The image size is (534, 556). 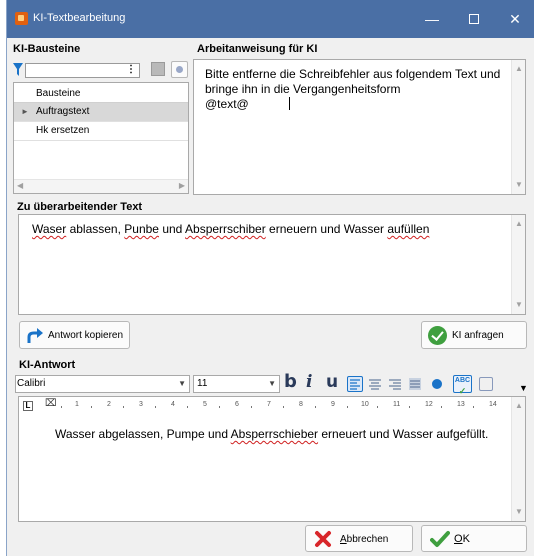 What do you see at coordinates (141, 229) in the screenshot?
I see `misspelled-word: Punbe` at bounding box center [141, 229].